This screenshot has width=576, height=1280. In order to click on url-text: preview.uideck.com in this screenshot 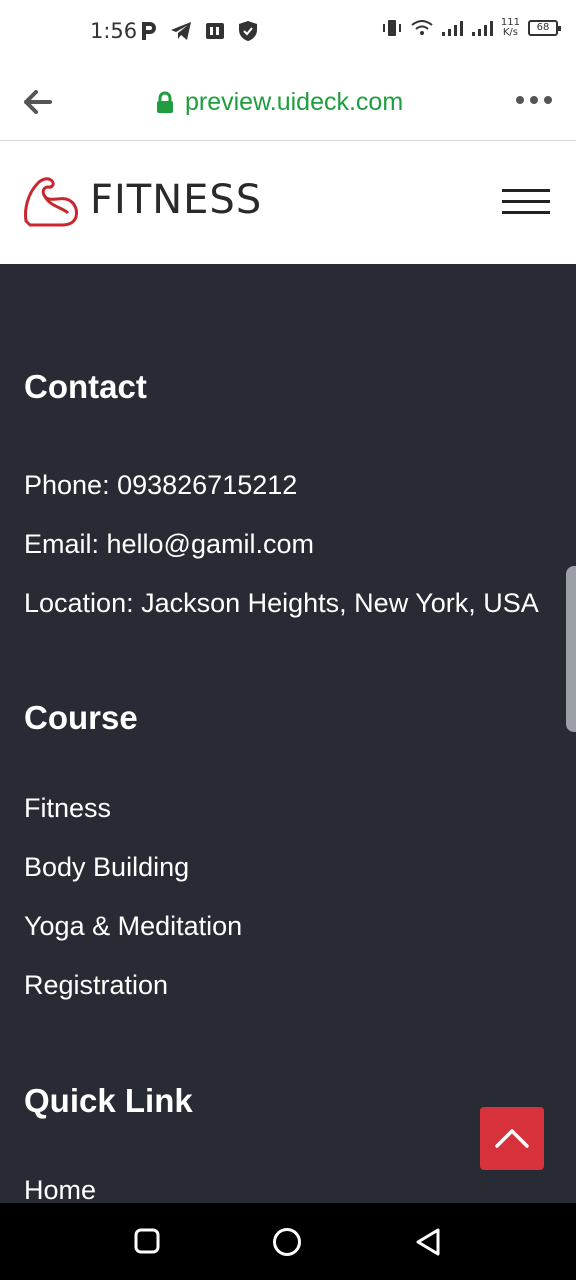, I will do `click(294, 102)`.